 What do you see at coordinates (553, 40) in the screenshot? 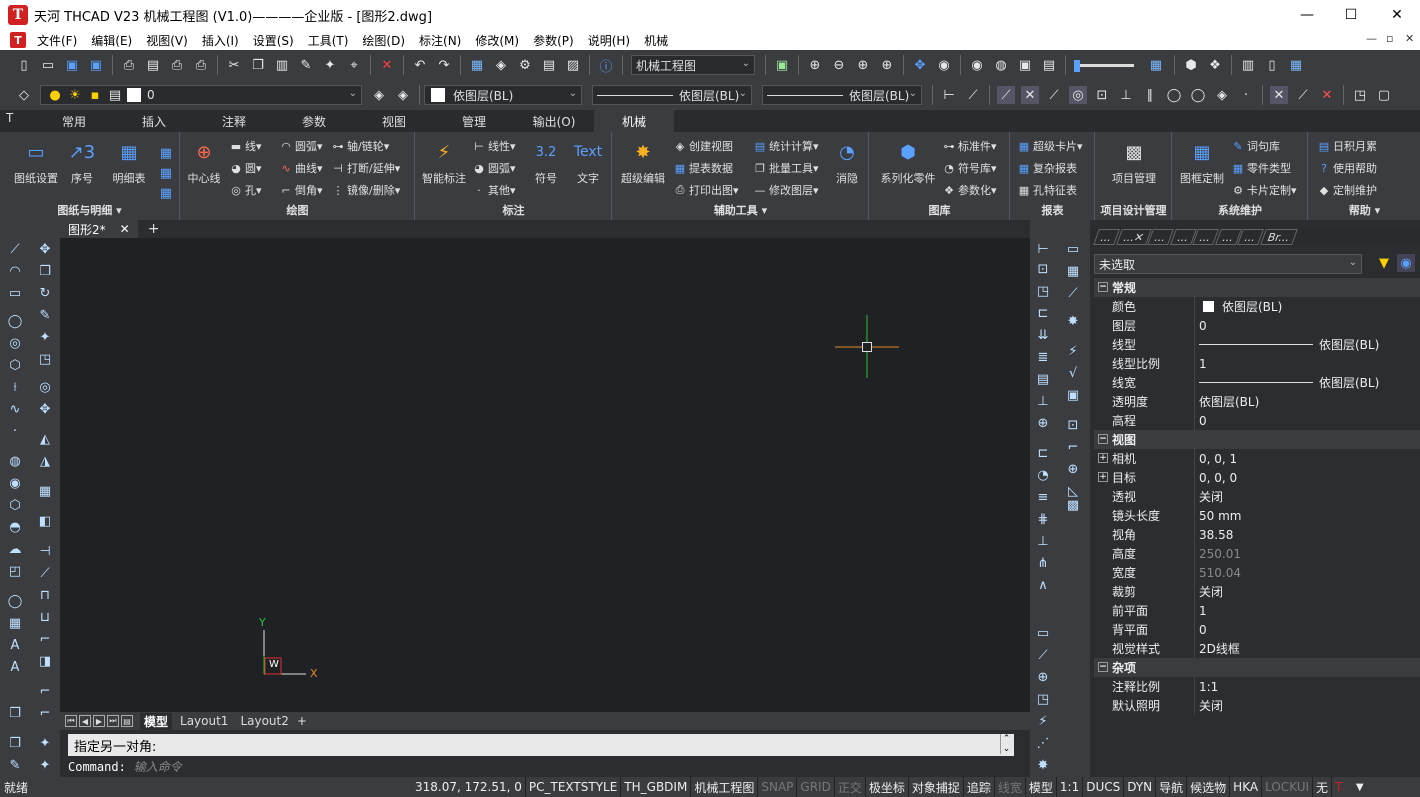
I see `menu-param: 参数(P)` at bounding box center [553, 40].